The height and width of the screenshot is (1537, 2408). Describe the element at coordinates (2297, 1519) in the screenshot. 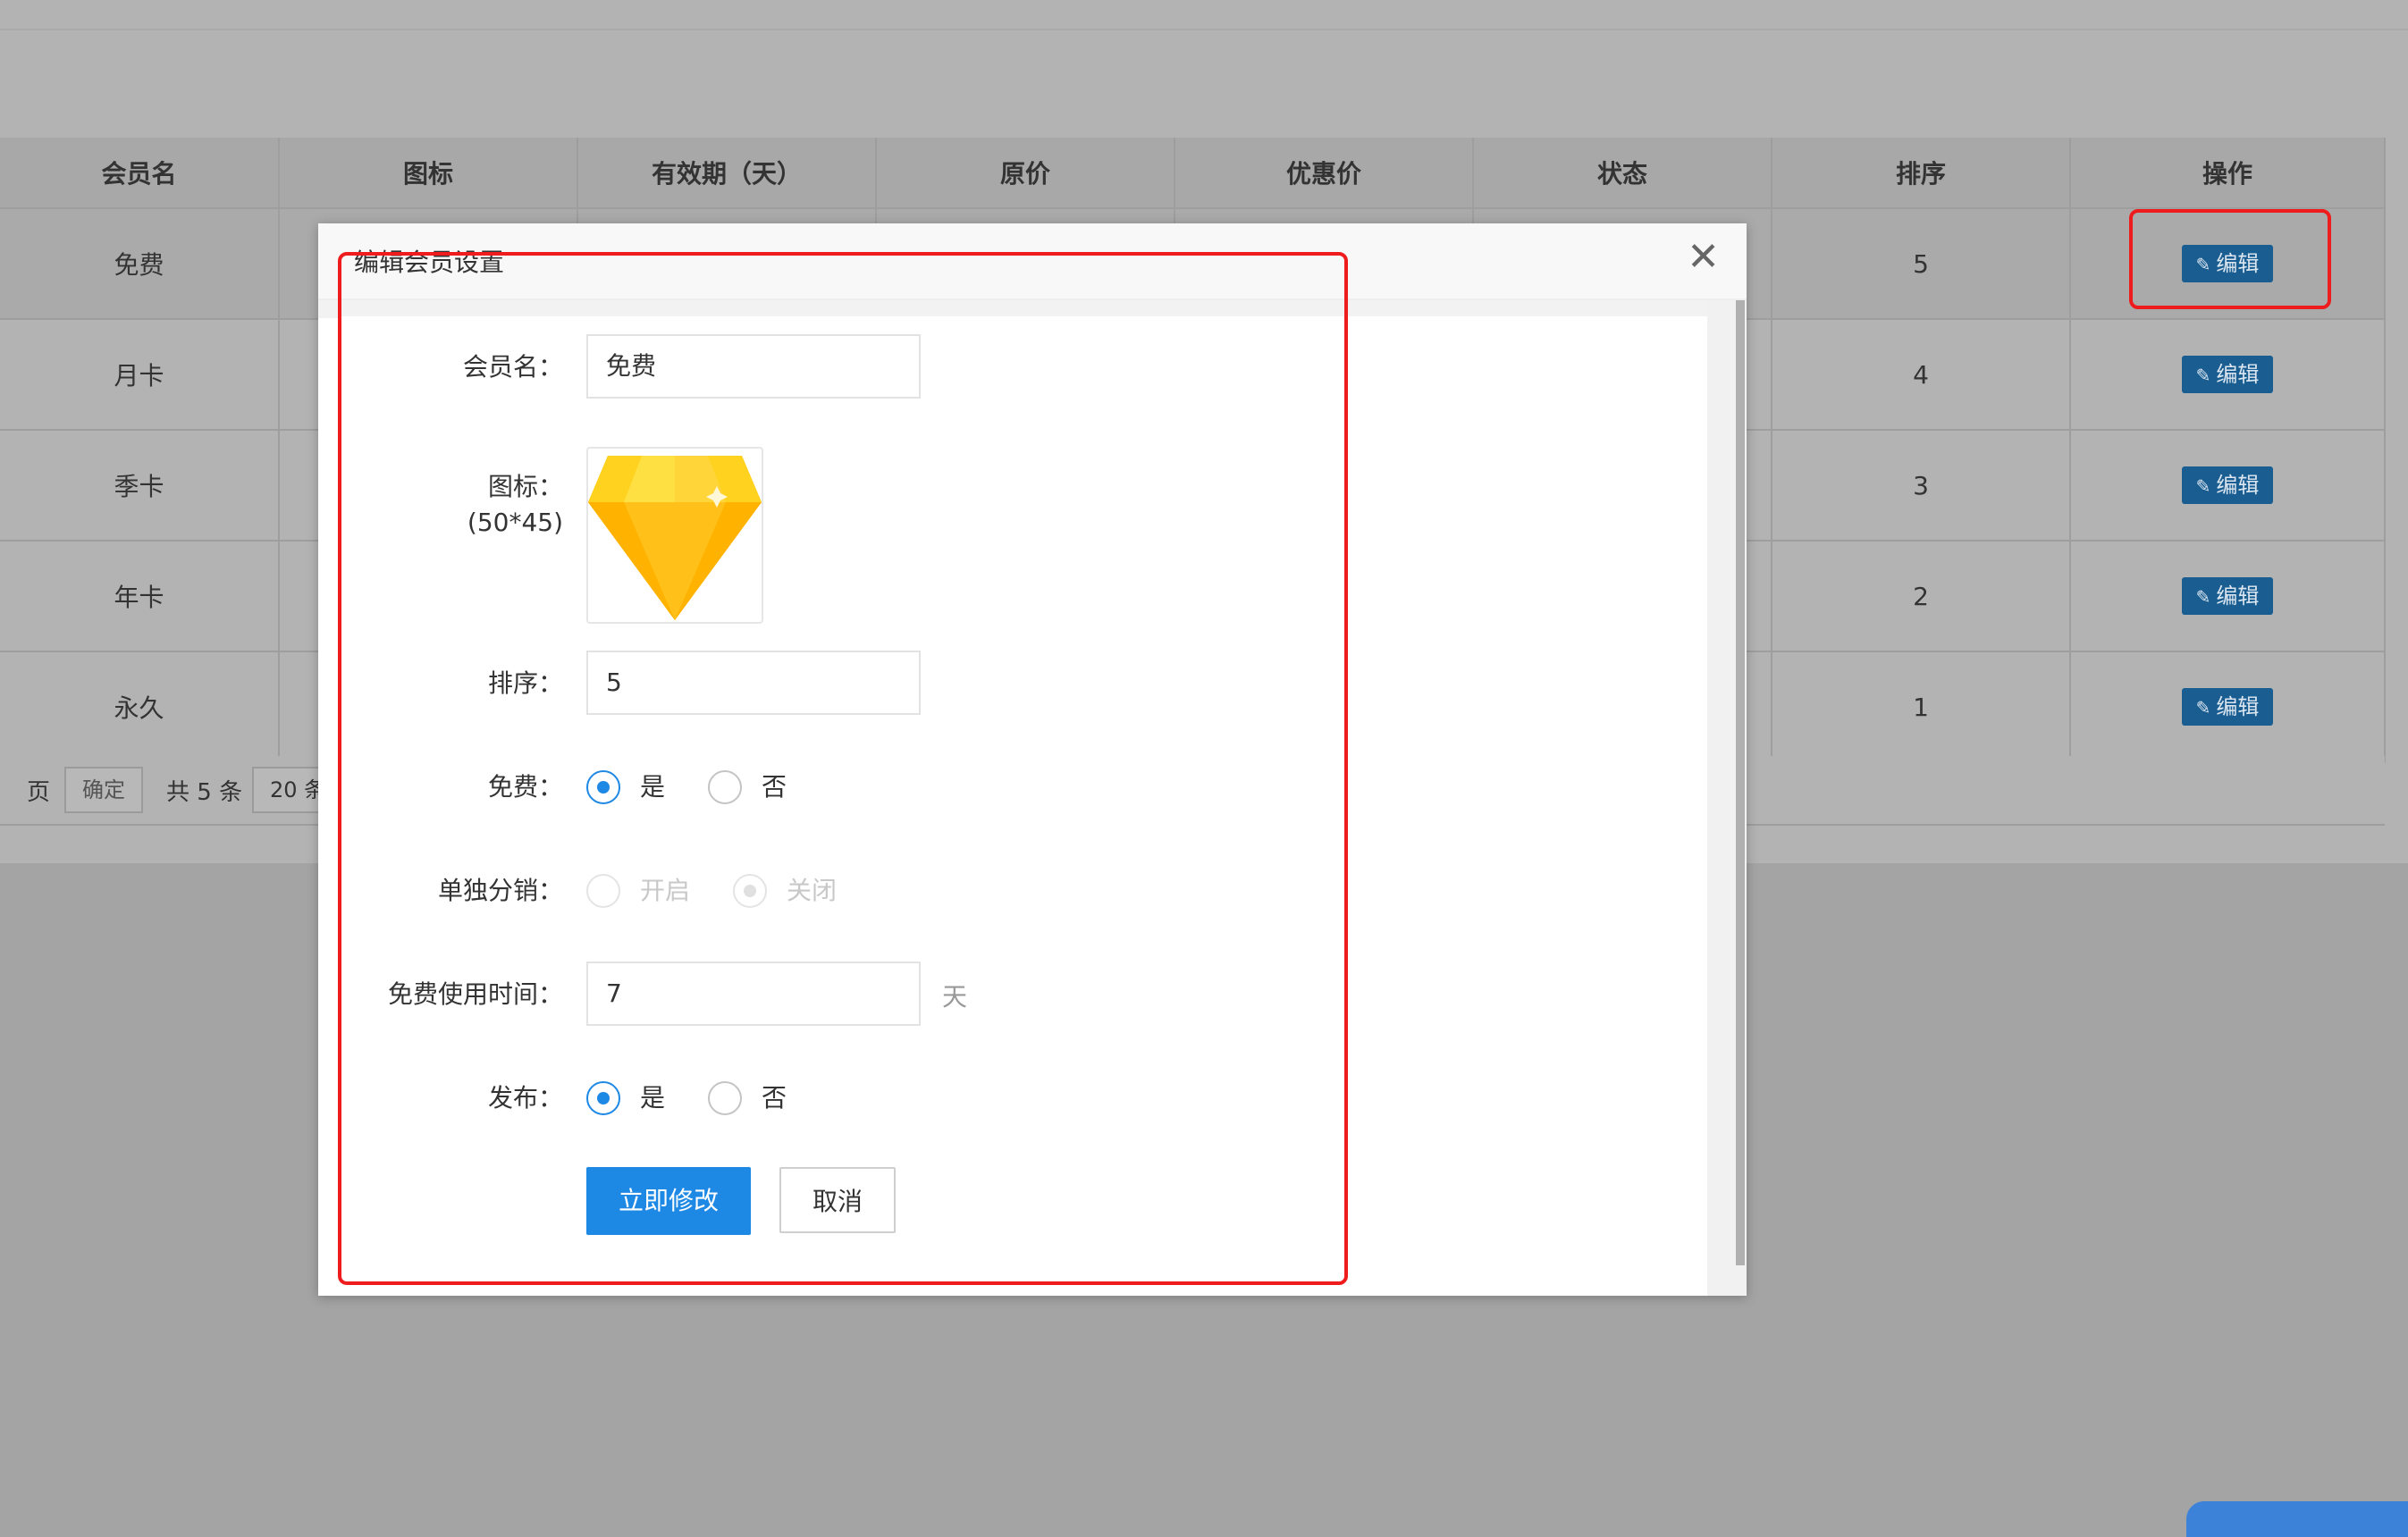

I see `floating-widget` at that location.